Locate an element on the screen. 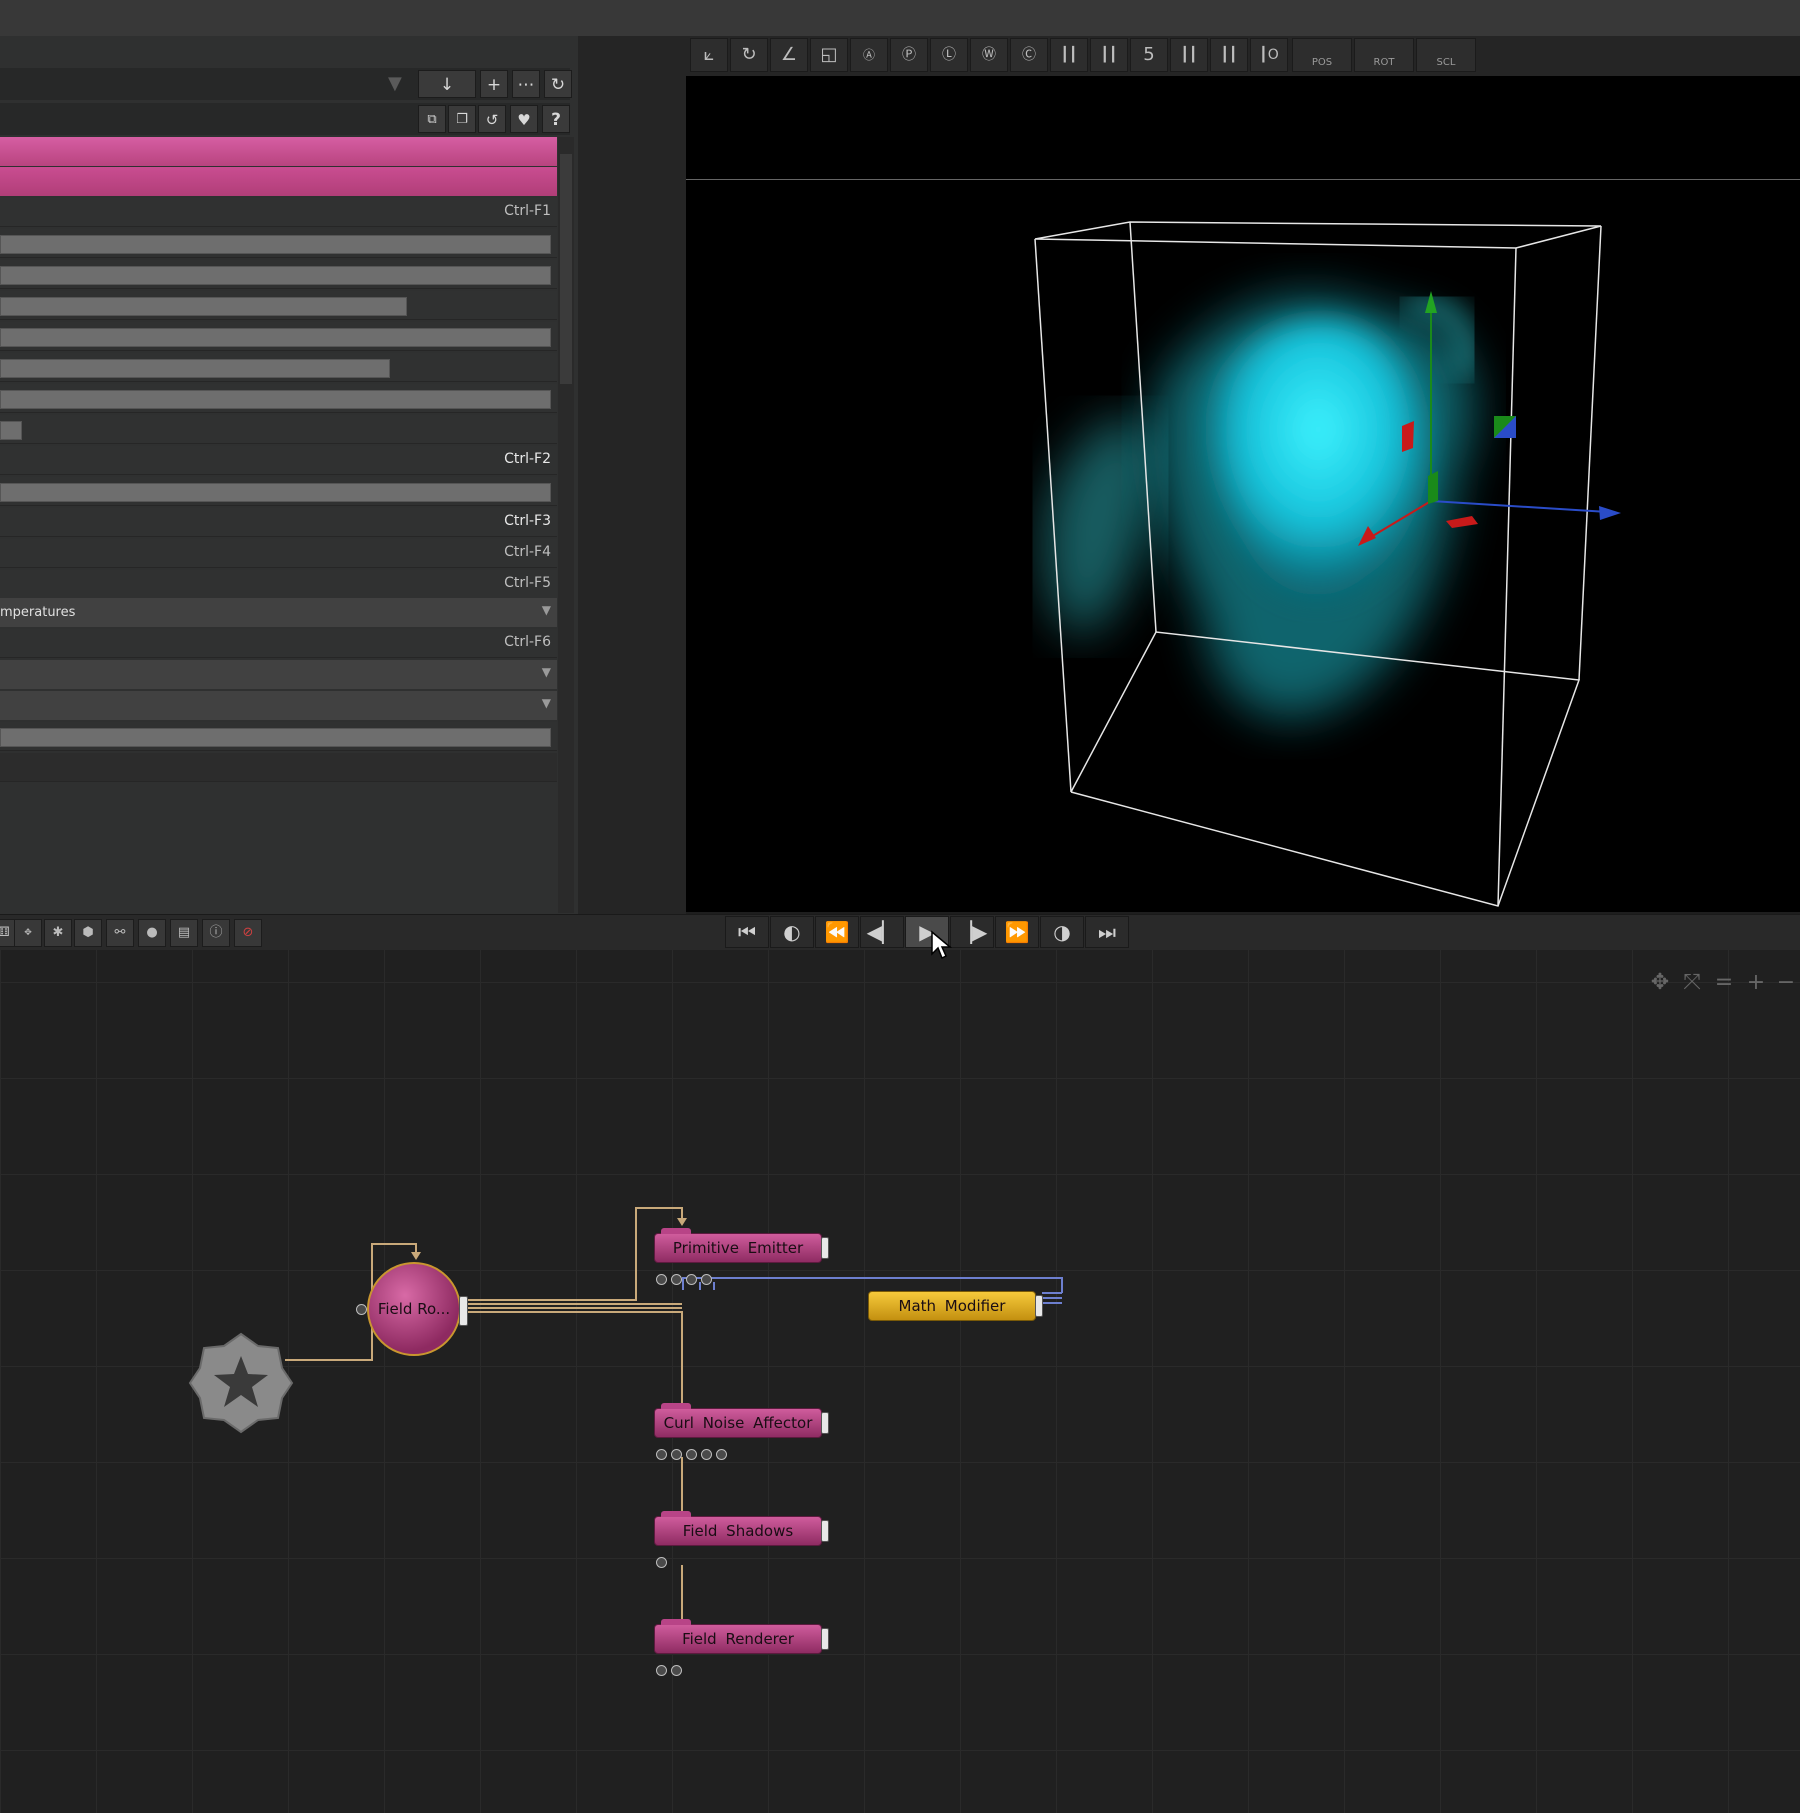 This screenshot has height=1813, width=1800. section-header-5: Ctrl-F5 is located at coordinates (278, 584).